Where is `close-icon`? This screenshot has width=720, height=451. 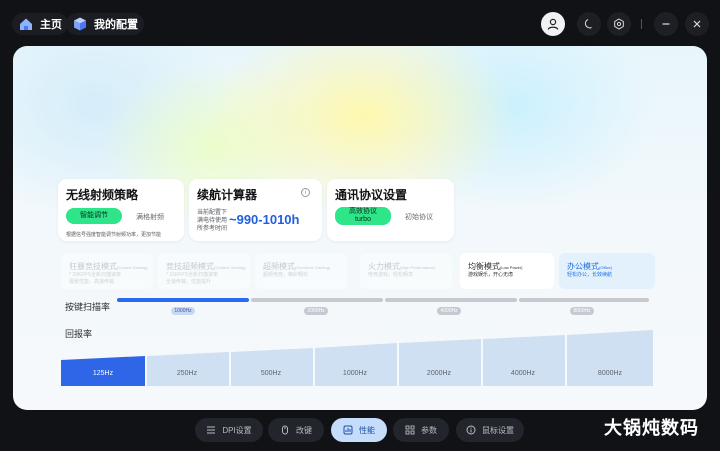
close-icon is located at coordinates (697, 24).